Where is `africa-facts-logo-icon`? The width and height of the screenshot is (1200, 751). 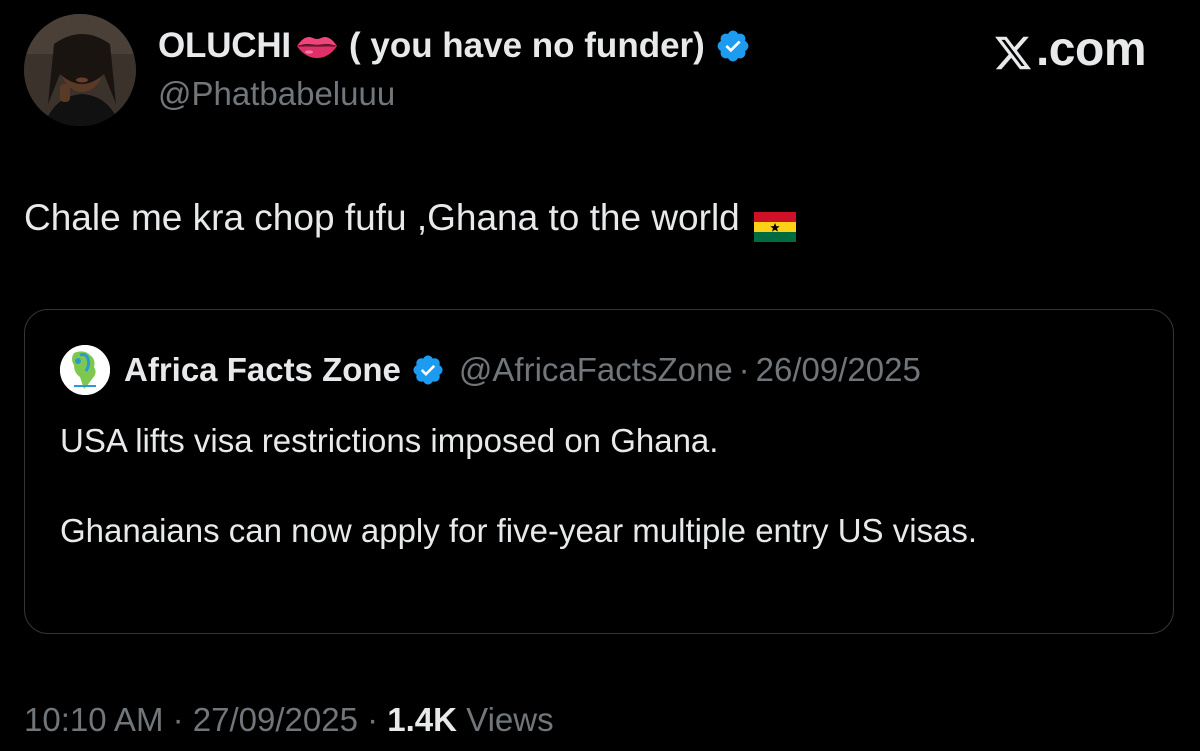 africa-facts-logo-icon is located at coordinates (85, 370).